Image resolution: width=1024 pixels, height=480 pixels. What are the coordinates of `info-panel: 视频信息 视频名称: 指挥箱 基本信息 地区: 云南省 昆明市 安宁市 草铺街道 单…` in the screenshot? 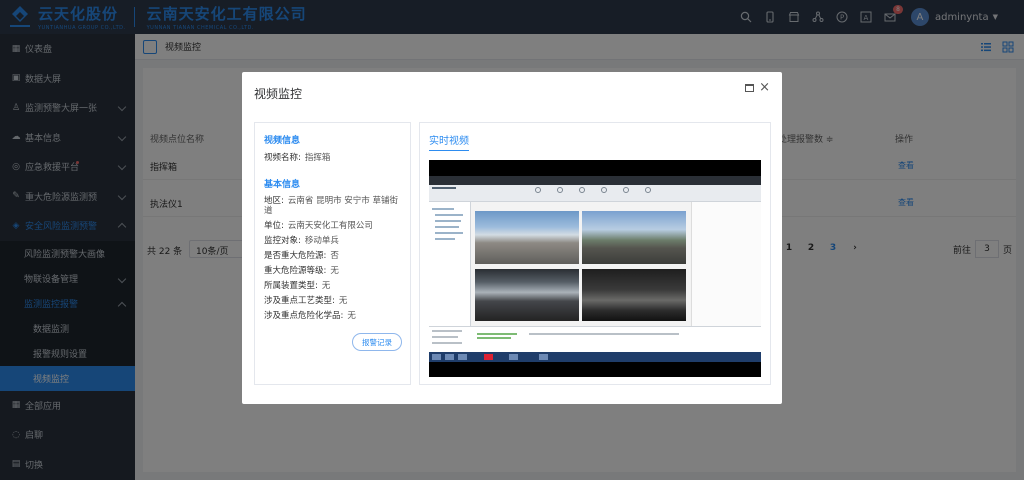 It's located at (332, 253).